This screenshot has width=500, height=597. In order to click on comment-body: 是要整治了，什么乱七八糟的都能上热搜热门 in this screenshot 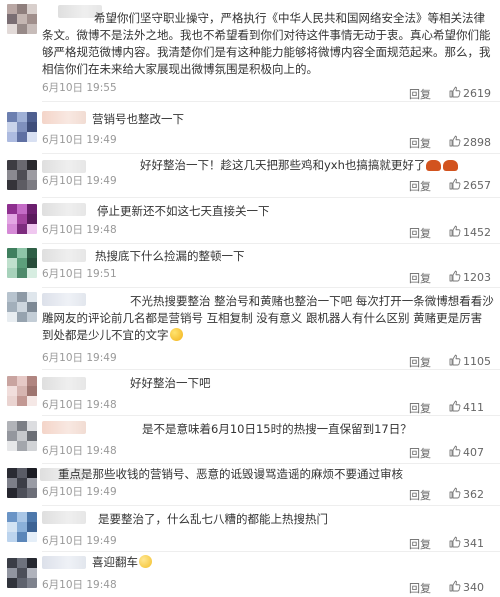, I will do `click(213, 519)`.